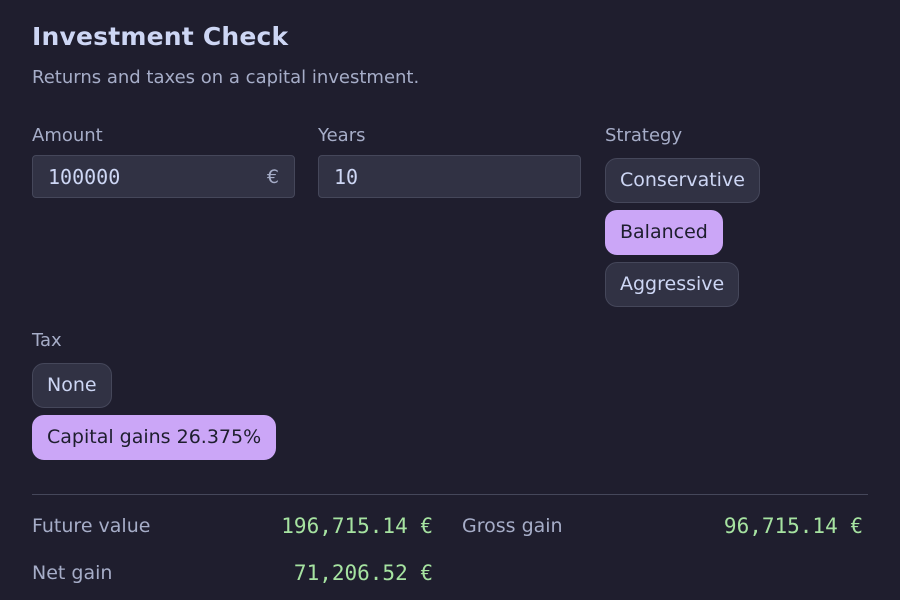 Image resolution: width=900 pixels, height=600 pixels. Describe the element at coordinates (72, 573) in the screenshot. I see `net-gain-label: Net gain` at that location.